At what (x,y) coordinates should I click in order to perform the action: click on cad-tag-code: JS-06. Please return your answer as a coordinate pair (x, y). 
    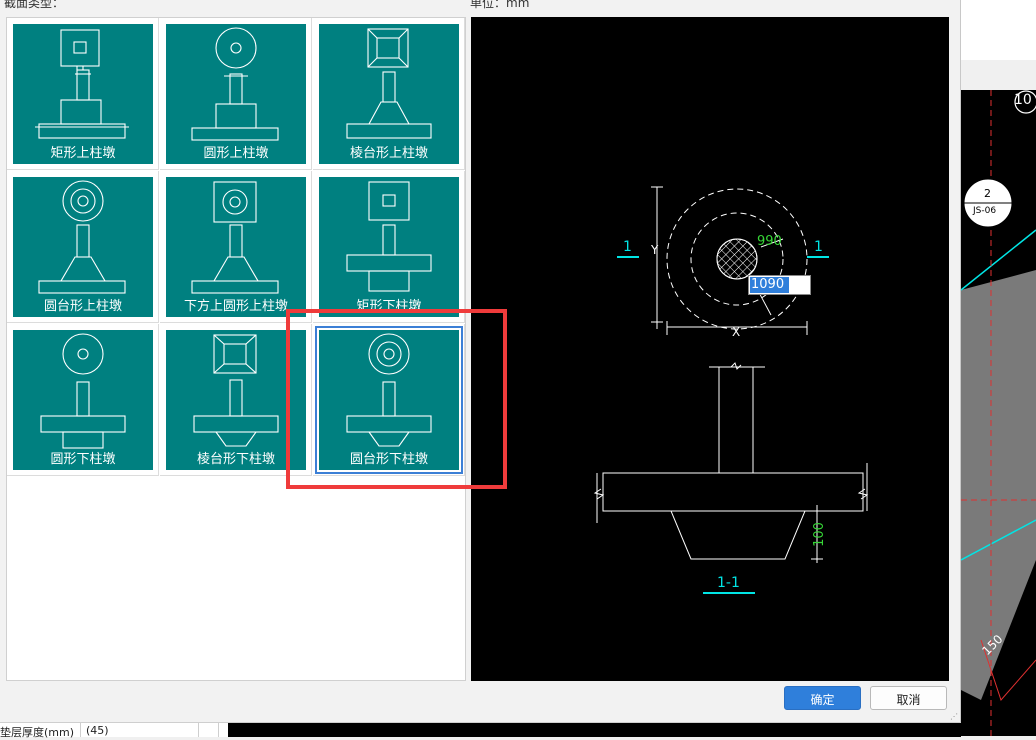
    Looking at the image, I should click on (985, 211).